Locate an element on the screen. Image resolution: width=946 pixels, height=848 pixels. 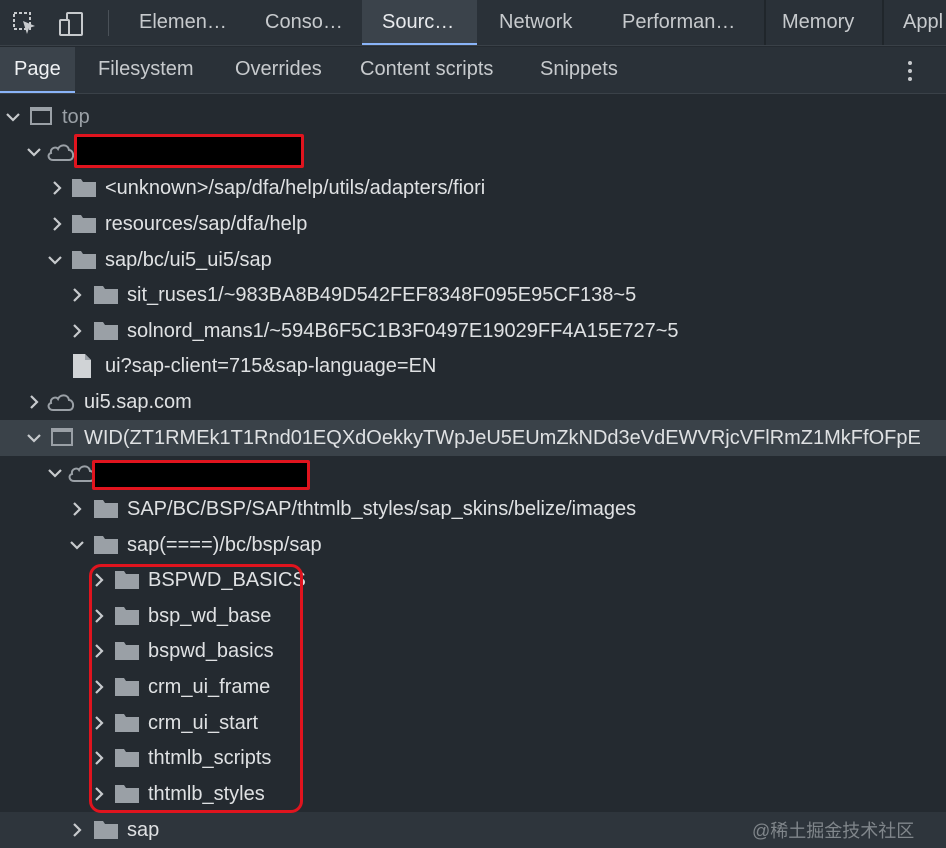
tree-label: resources/sap/dfa/help is located at coordinates (206, 224).